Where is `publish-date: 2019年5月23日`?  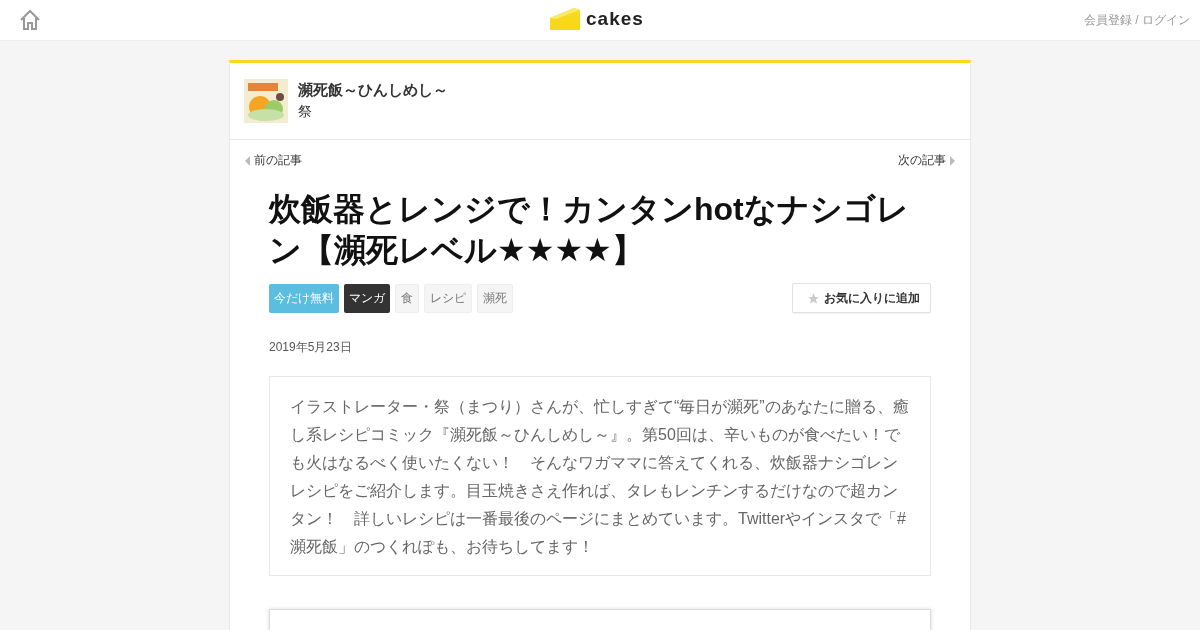 publish-date: 2019年5月23日 is located at coordinates (311, 347).